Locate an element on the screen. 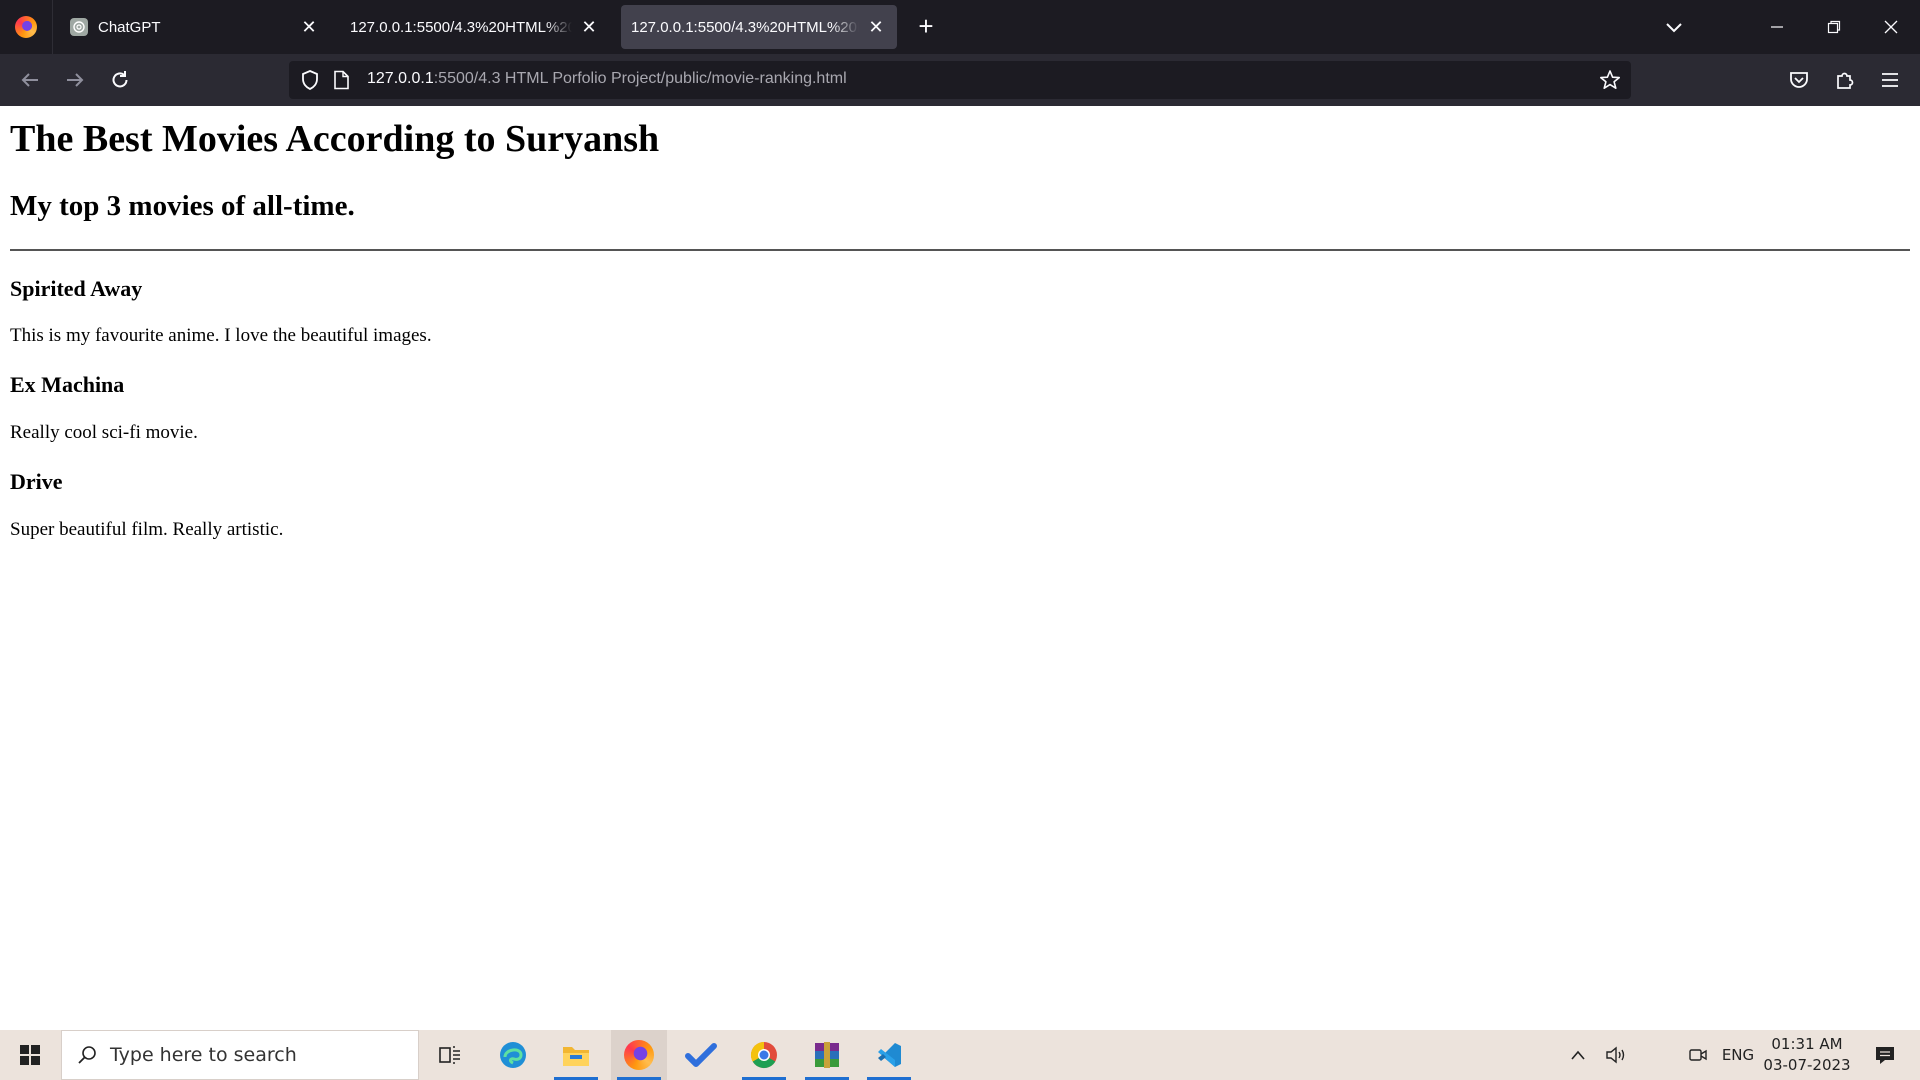  search-placeholder: Type here to search is located at coordinates (203, 1055).